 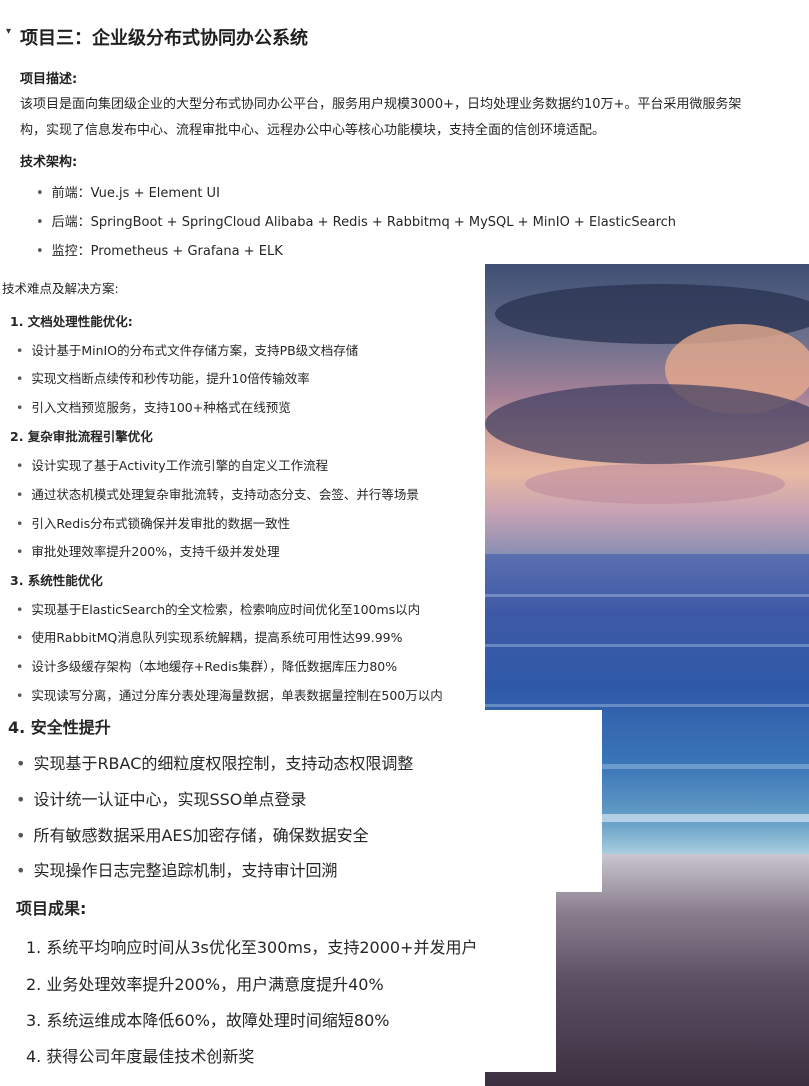 I want to click on list-item: • 实现操作日志完整追踪机制，支持审计回溯, so click(x=177, y=870).